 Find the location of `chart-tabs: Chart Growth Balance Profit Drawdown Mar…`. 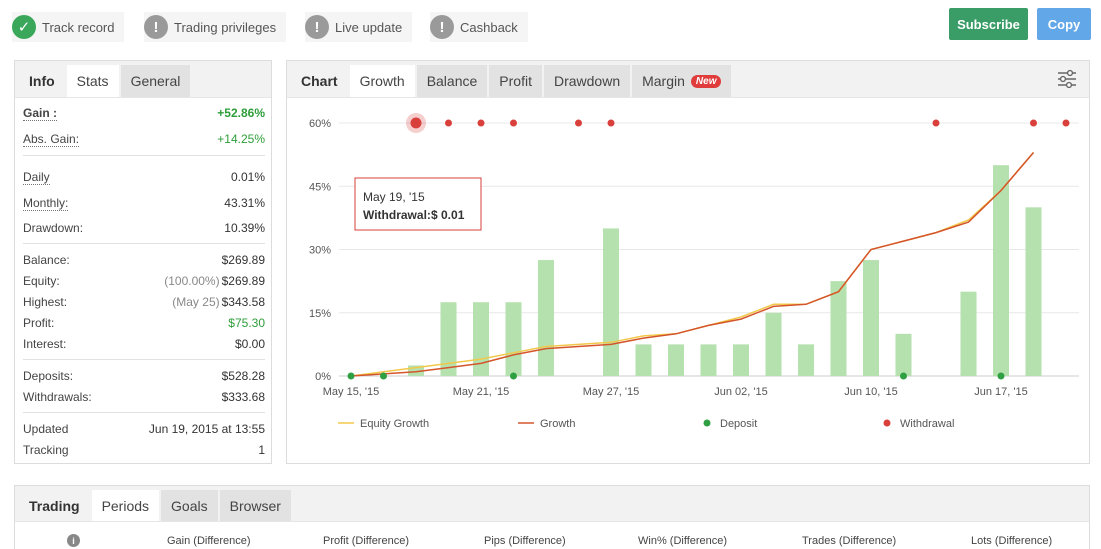

chart-tabs: Chart Growth Balance Profit Drawdown Mar… is located at coordinates (688, 79).